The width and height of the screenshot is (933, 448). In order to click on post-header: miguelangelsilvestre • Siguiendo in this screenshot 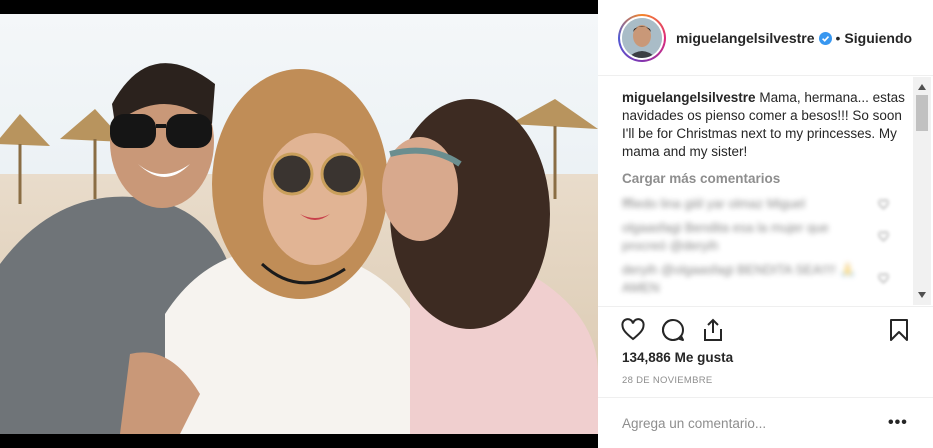, I will do `click(765, 38)`.